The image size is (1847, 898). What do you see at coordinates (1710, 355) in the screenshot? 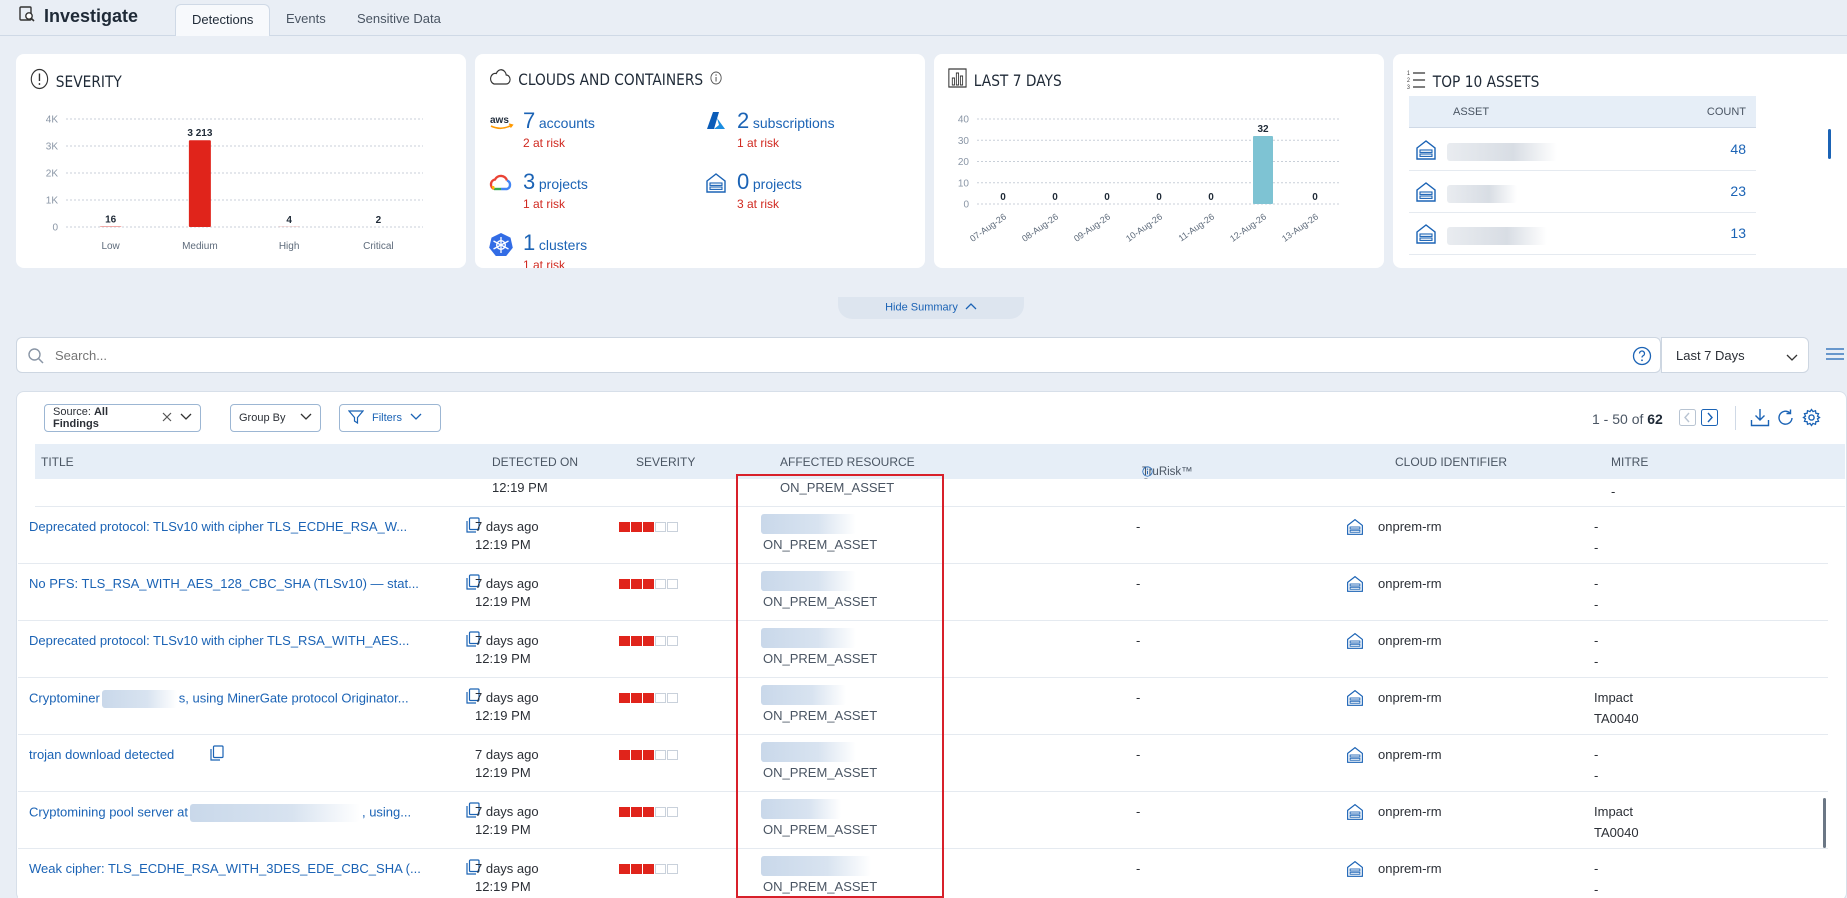
I see `date-range-value: Last 7 Days` at bounding box center [1710, 355].